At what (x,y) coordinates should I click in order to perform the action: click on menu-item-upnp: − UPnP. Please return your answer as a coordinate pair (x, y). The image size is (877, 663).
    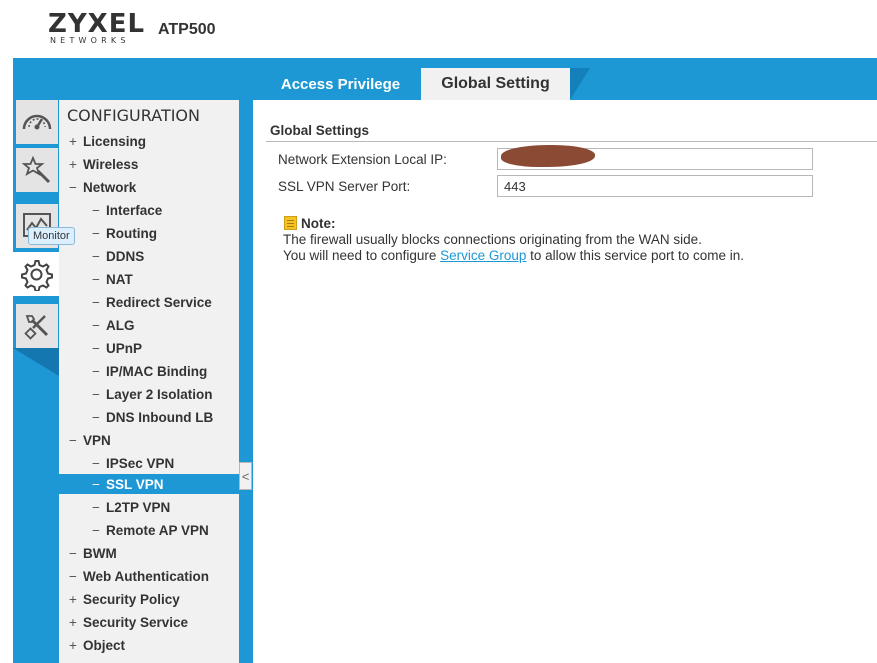
    Looking at the image, I should click on (115, 348).